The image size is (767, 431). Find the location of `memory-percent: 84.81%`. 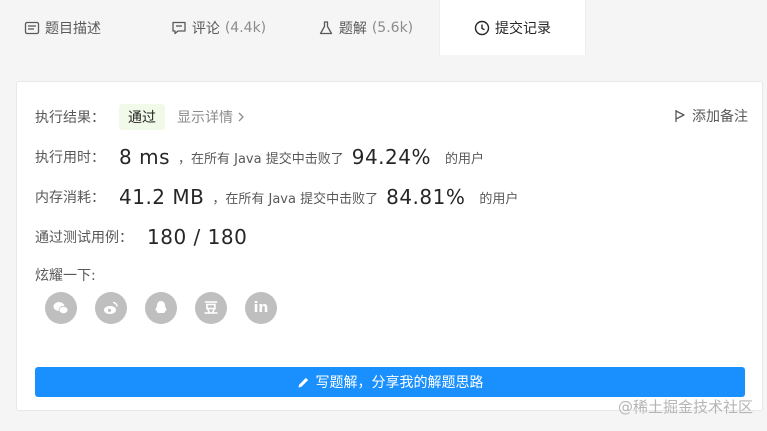

memory-percent: 84.81% is located at coordinates (426, 197).